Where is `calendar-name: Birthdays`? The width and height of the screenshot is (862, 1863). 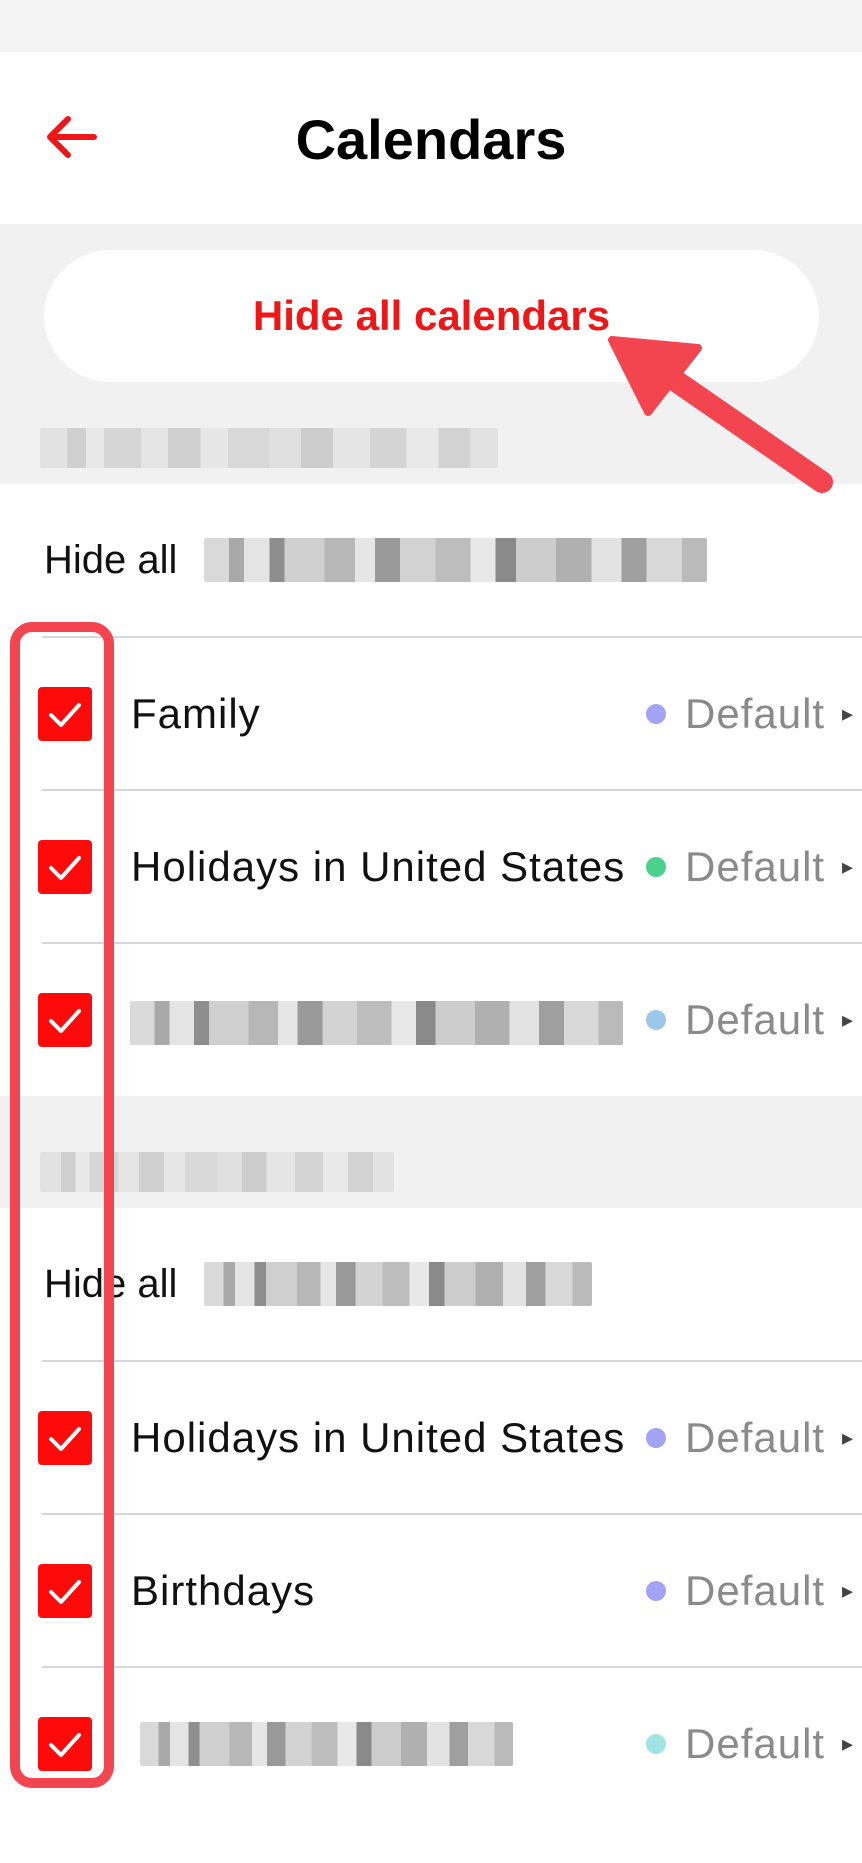 calendar-name: Birthdays is located at coordinates (223, 1590).